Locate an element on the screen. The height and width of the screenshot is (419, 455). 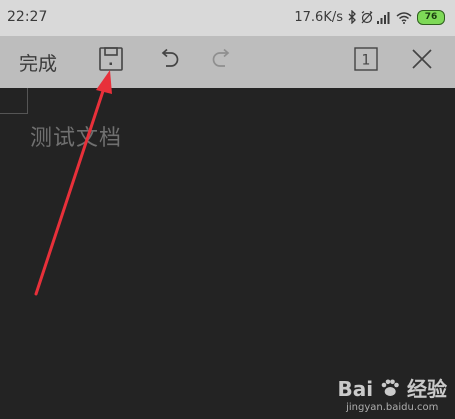
watermark-brand-cn: 经验 is located at coordinates (427, 389).